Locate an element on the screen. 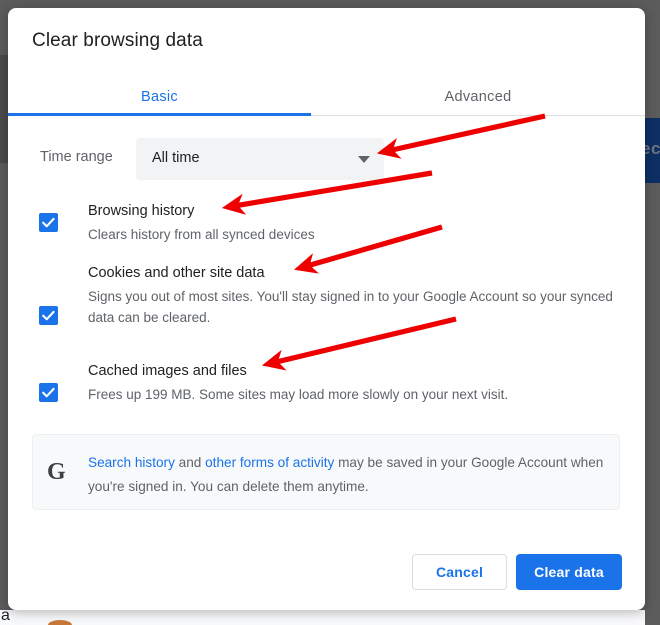 This screenshot has height=625, width=660. checkbox-browsing-history is located at coordinates (48, 222).